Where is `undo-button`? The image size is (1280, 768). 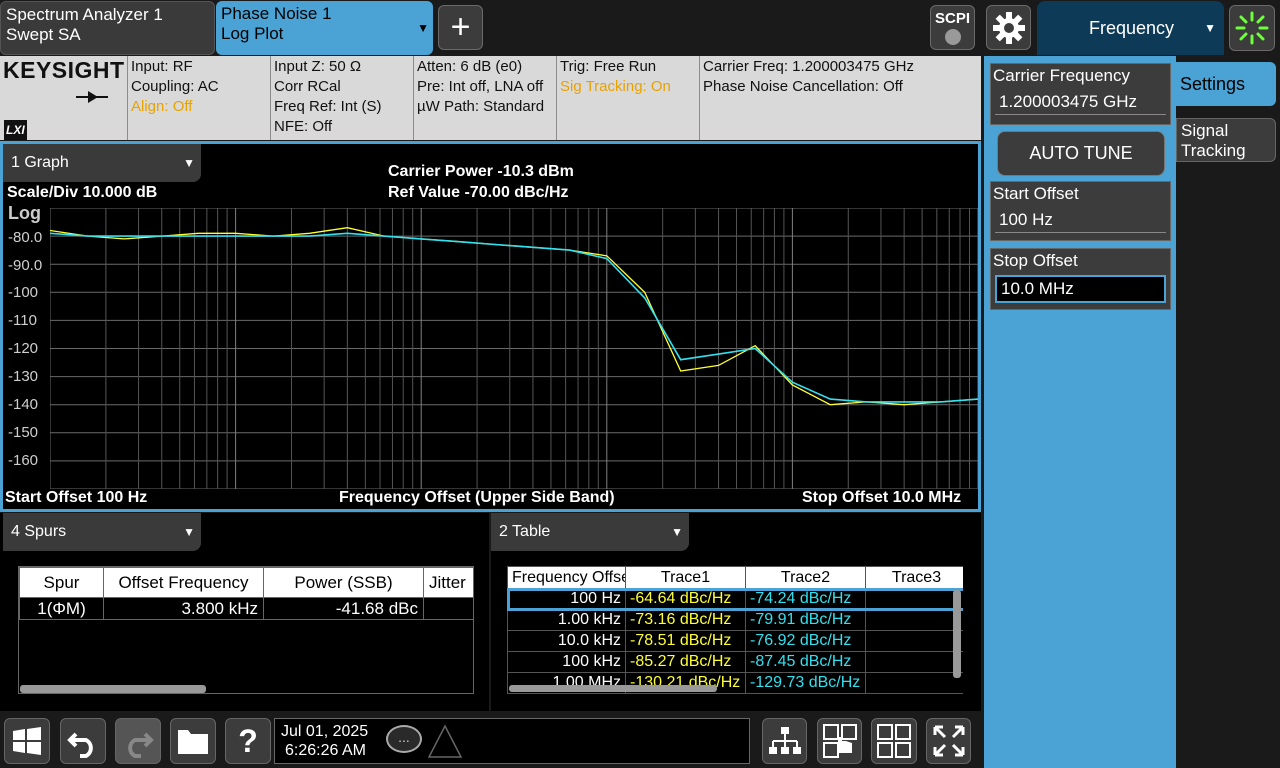
undo-button is located at coordinates (83, 741).